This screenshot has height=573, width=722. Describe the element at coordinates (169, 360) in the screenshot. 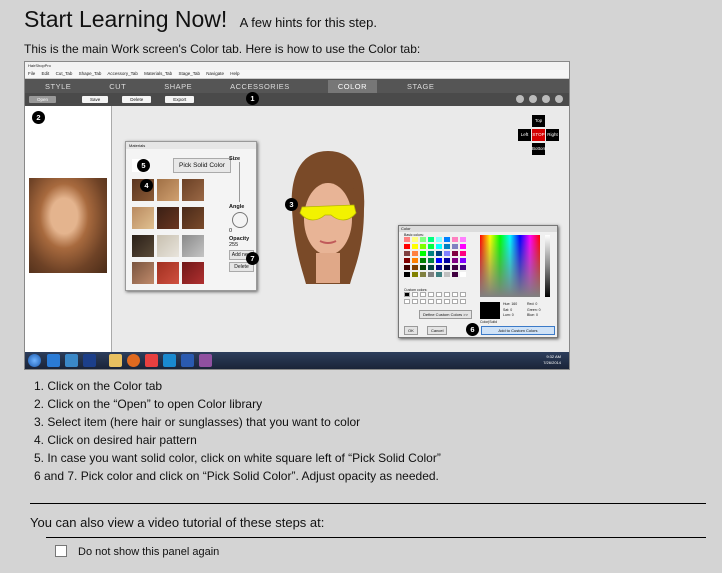

I see `skype-icon` at that location.